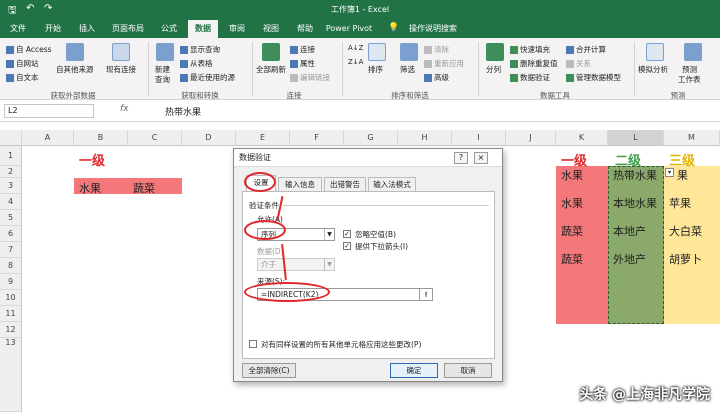  What do you see at coordinates (90, 159) in the screenshot?
I see `cell-b1: 一级` at bounding box center [90, 159].